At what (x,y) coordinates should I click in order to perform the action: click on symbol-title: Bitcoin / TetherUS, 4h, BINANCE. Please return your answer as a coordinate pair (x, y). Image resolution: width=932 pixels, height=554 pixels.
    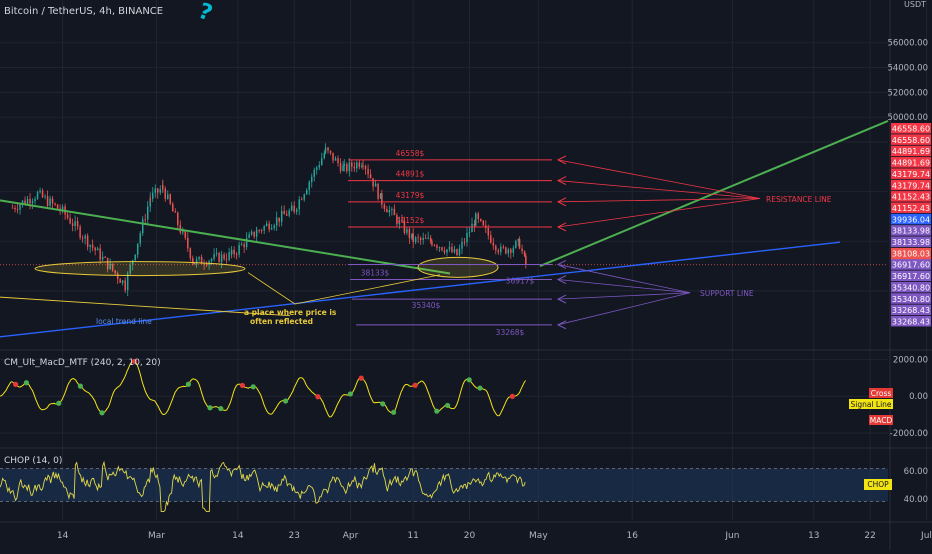
    Looking at the image, I should click on (83, 11).